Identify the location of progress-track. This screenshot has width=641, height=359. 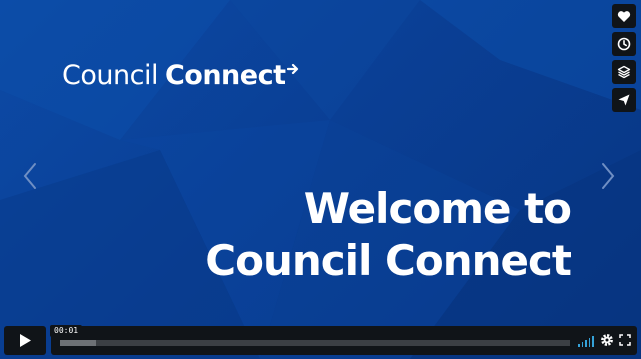
(315, 343).